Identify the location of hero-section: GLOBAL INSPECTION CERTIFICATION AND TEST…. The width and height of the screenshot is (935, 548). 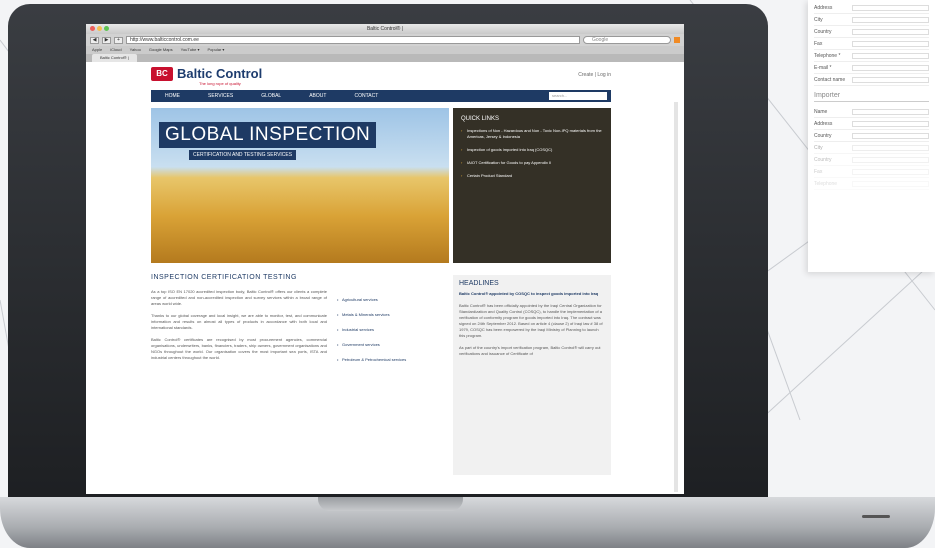
(381, 185).